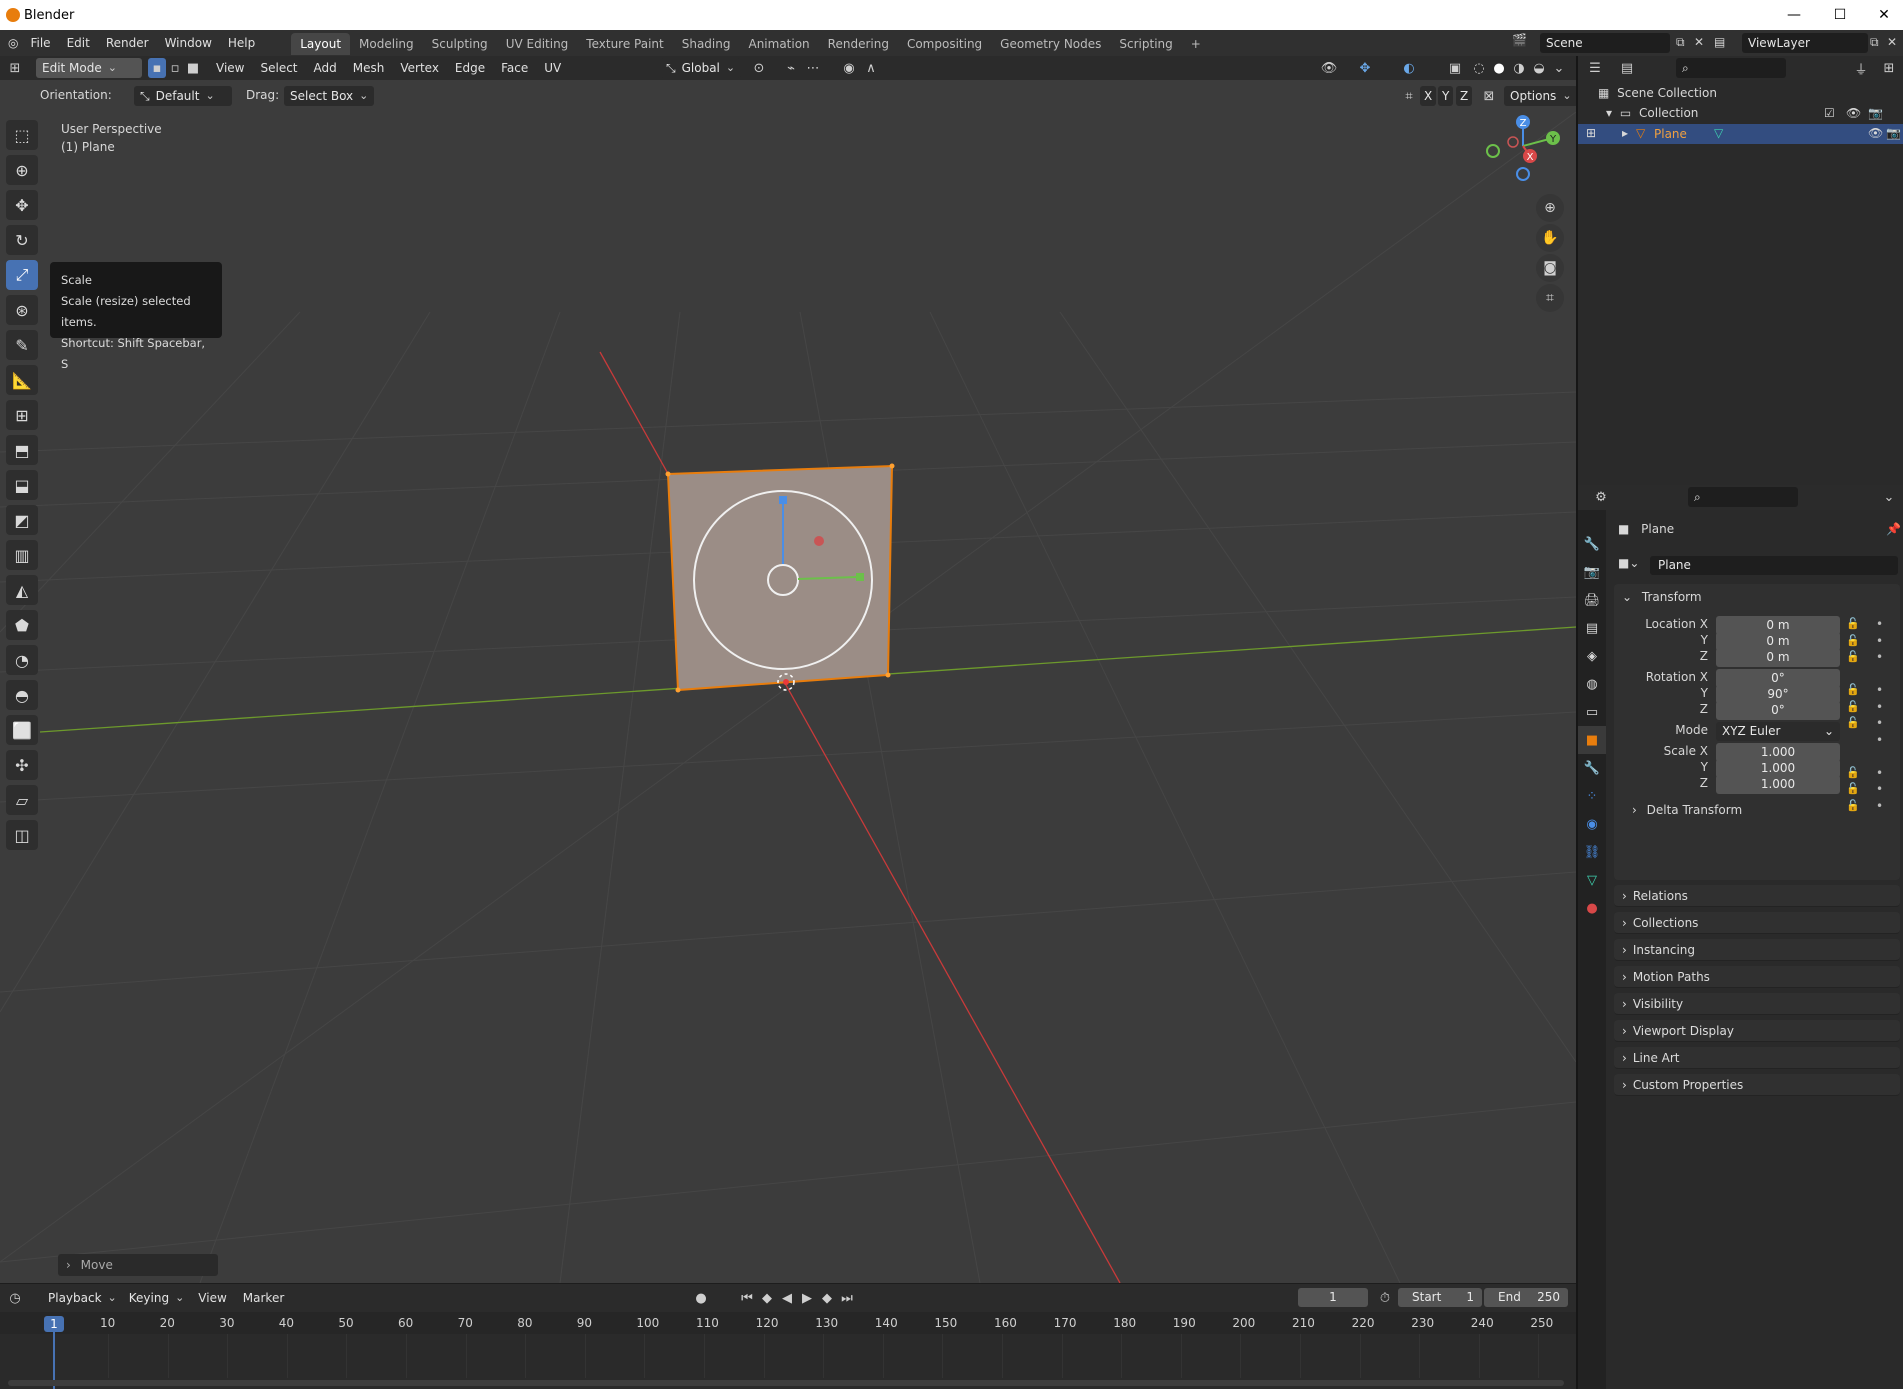 This screenshot has height=1389, width=1903. I want to click on scene-tab-icon: ◈, so click(1592, 656).